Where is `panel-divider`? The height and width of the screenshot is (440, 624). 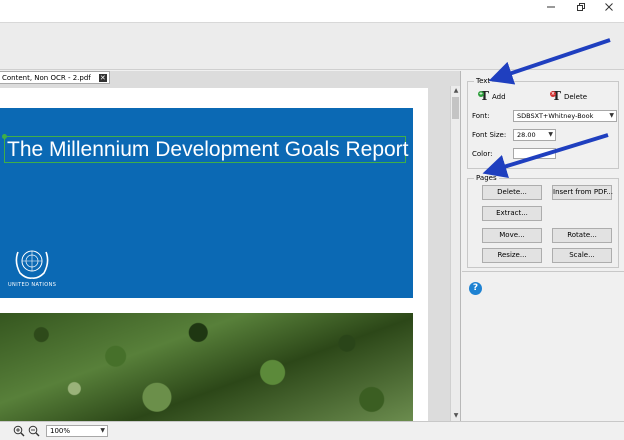 panel-divider is located at coordinates (543, 271).